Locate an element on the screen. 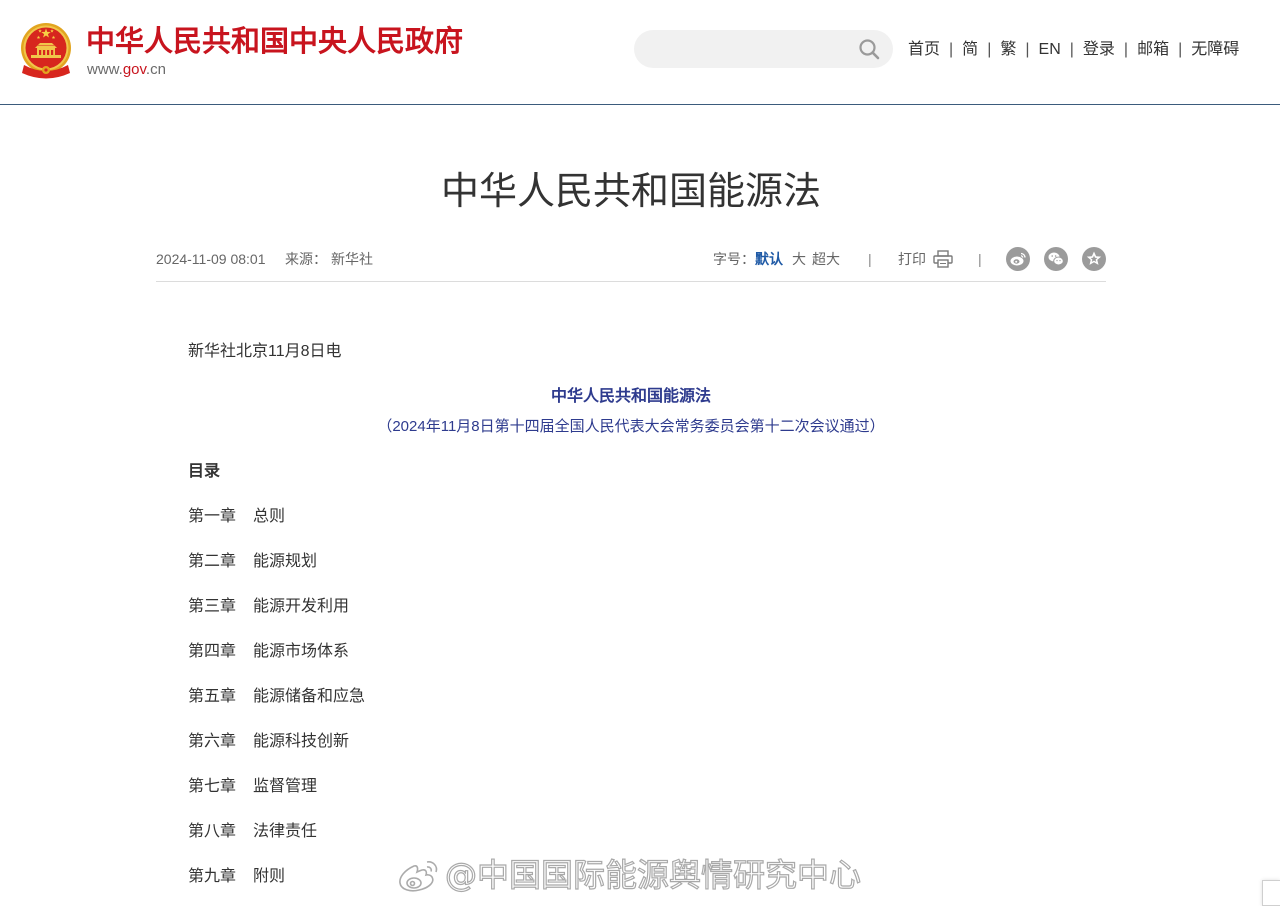 This screenshot has height=906, width=1280. chapter-title: 总则 is located at coordinates (269, 516).